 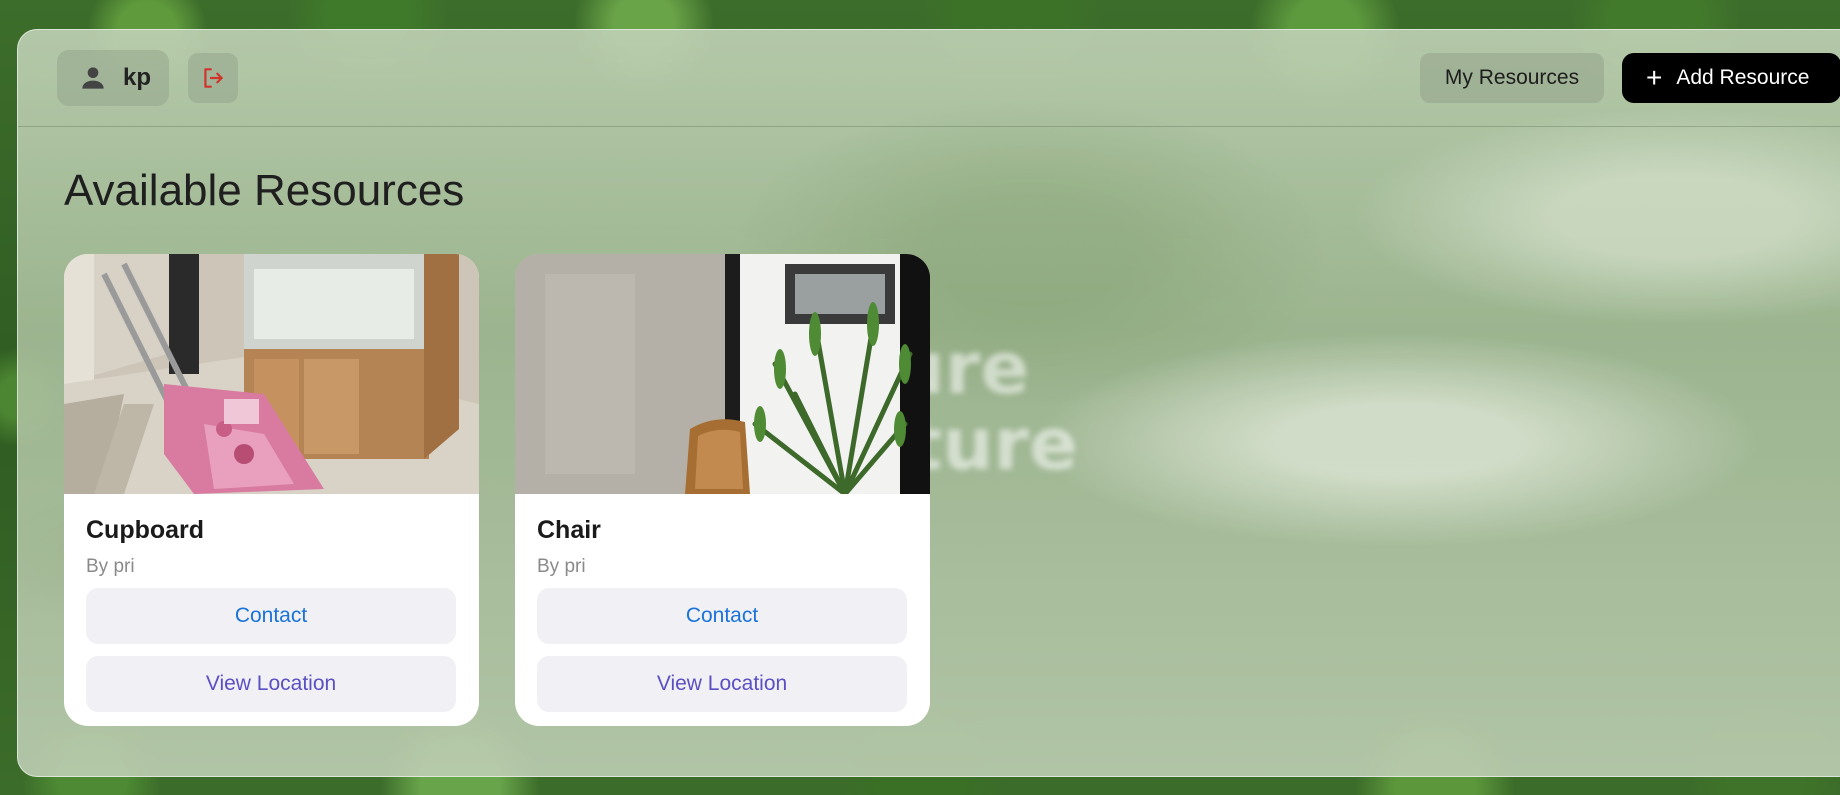 I want to click on user-profile-chip: kp, so click(x=113, y=78).